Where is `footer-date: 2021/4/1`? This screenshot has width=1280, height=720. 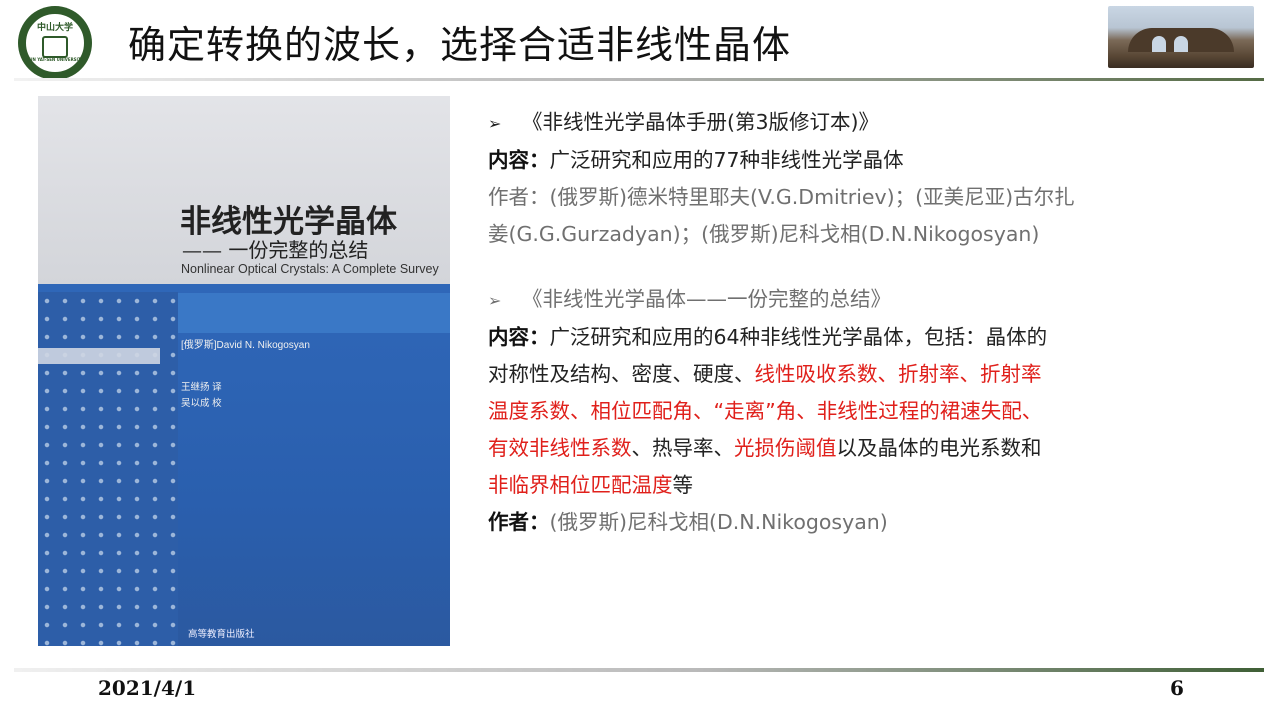
footer-date: 2021/4/1 is located at coordinates (147, 688).